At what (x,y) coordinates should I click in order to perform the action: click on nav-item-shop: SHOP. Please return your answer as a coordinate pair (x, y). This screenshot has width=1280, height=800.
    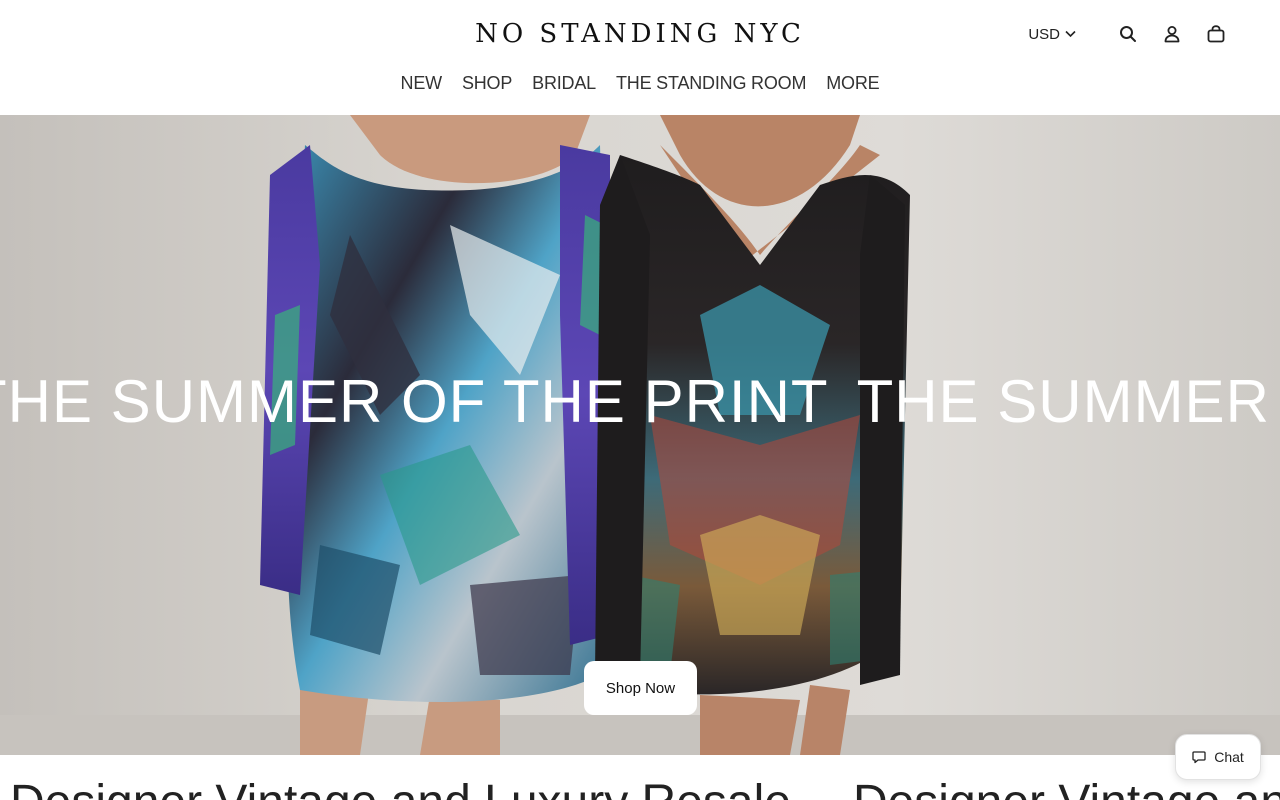
    Looking at the image, I should click on (487, 83).